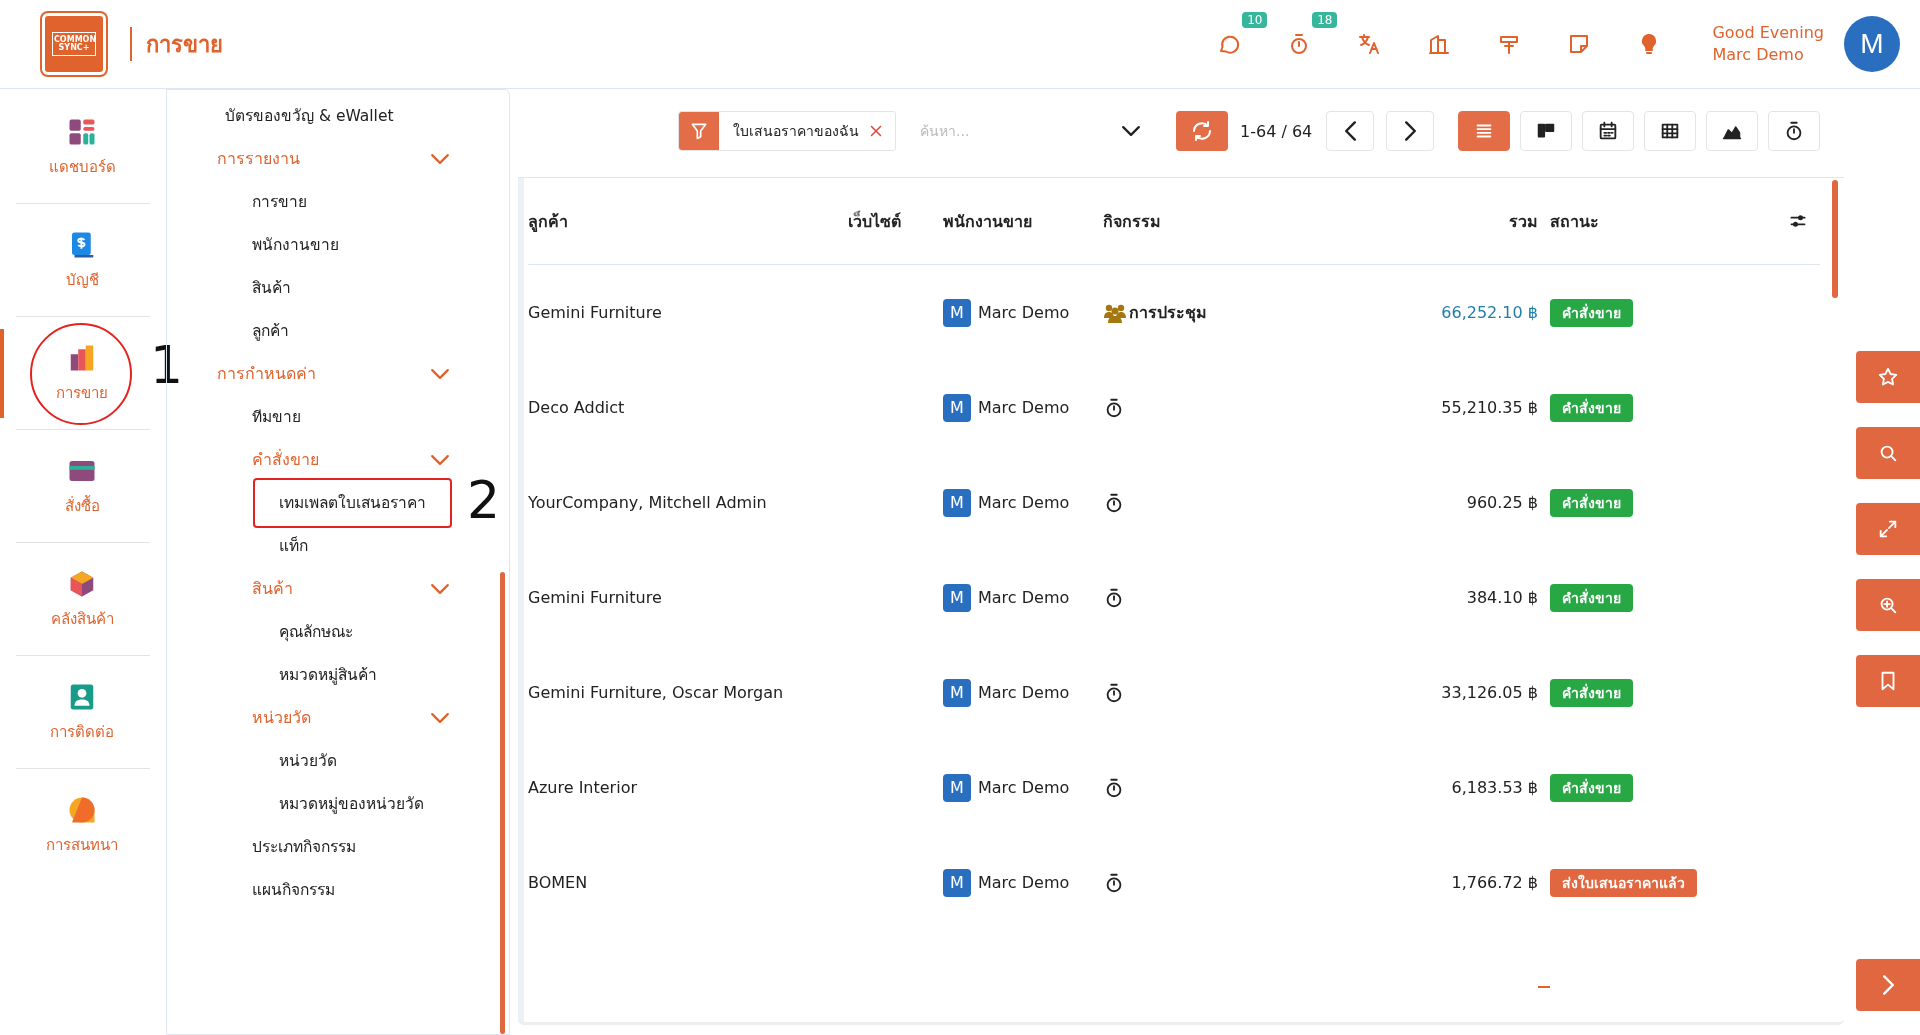 The height and width of the screenshot is (1035, 1920). What do you see at coordinates (276, 416) in the screenshot?
I see `menu-item: ทีมขาย` at bounding box center [276, 416].